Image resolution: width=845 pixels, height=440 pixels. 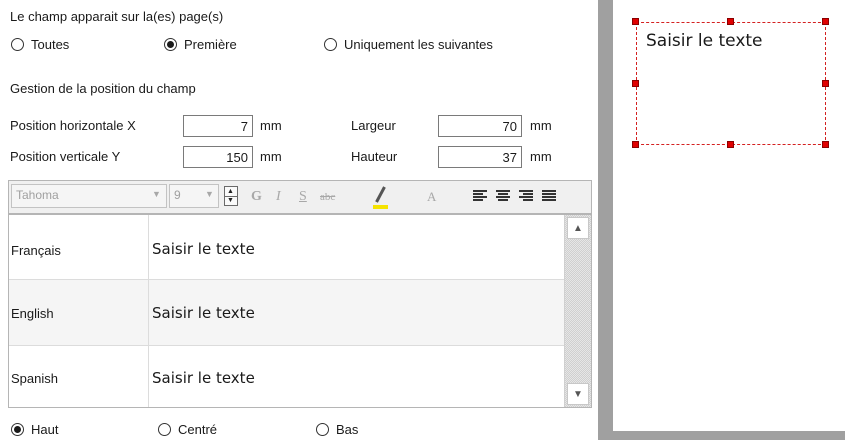 I want to click on radio-align-center: Centré, so click(x=187, y=429).